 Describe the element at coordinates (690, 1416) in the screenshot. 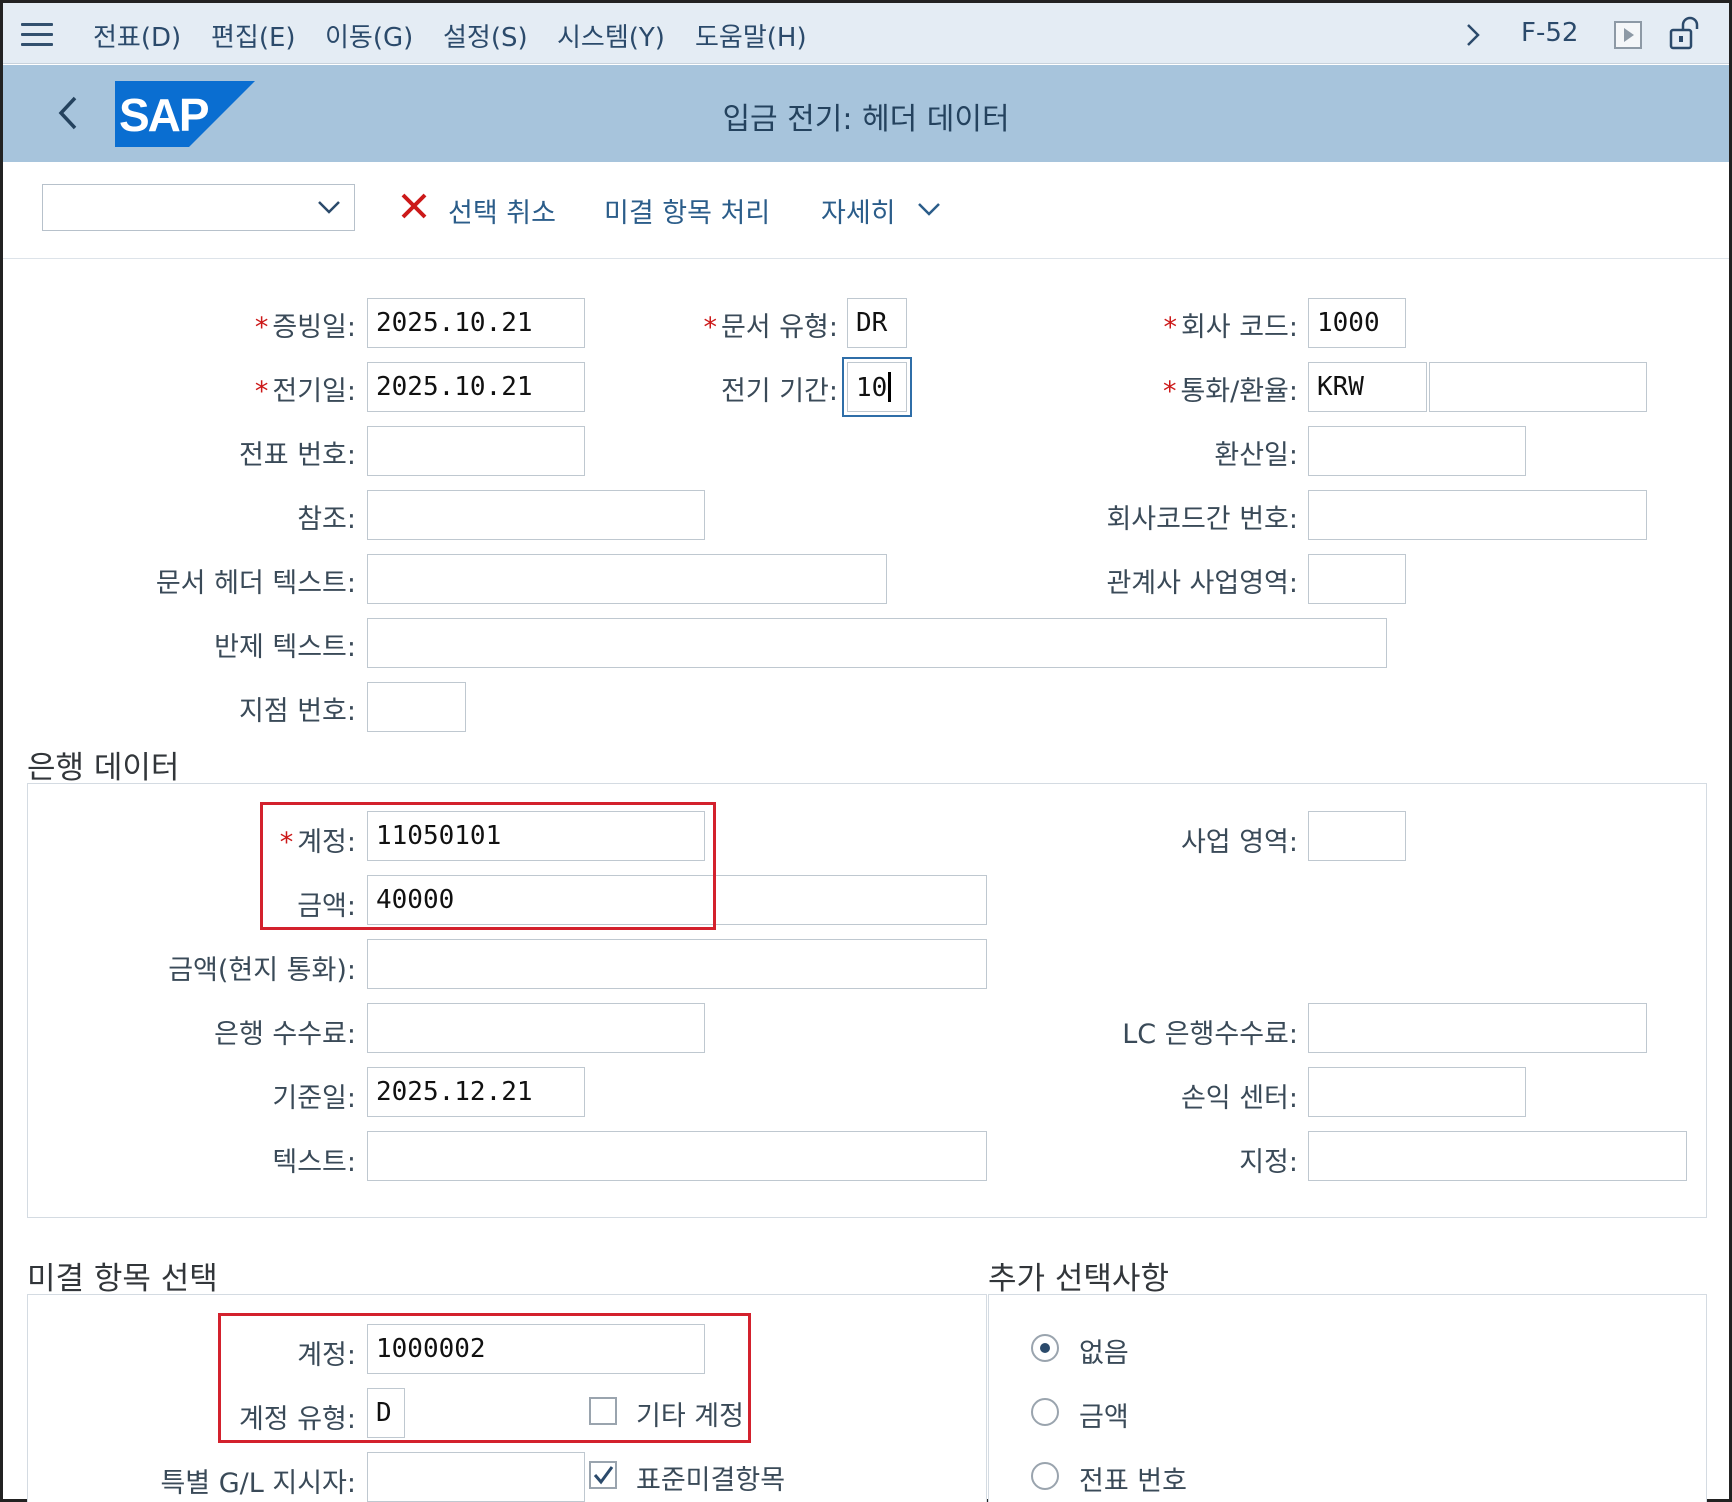

I see `other-accounts-label: 기타 계정` at that location.